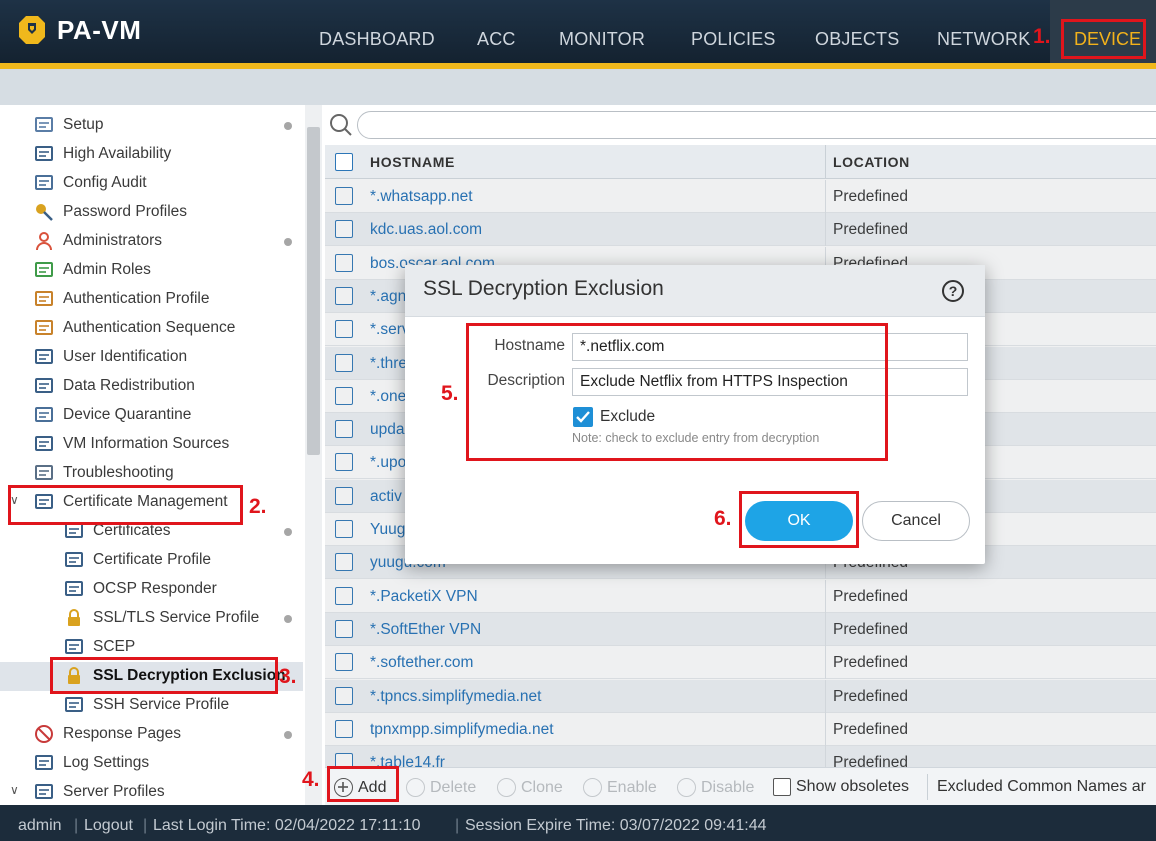  Describe the element at coordinates (125, 211) in the screenshot. I see `sidebar-item-label: Password Profiles` at that location.